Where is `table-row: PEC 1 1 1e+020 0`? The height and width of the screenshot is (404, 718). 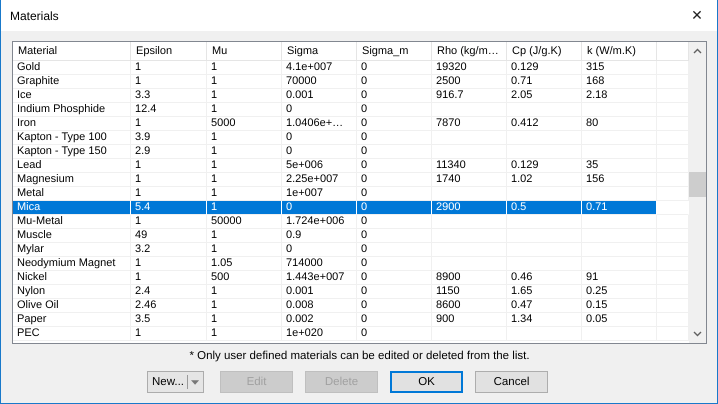
table-row: PEC 1 1 1e+020 0 is located at coordinates (351, 334).